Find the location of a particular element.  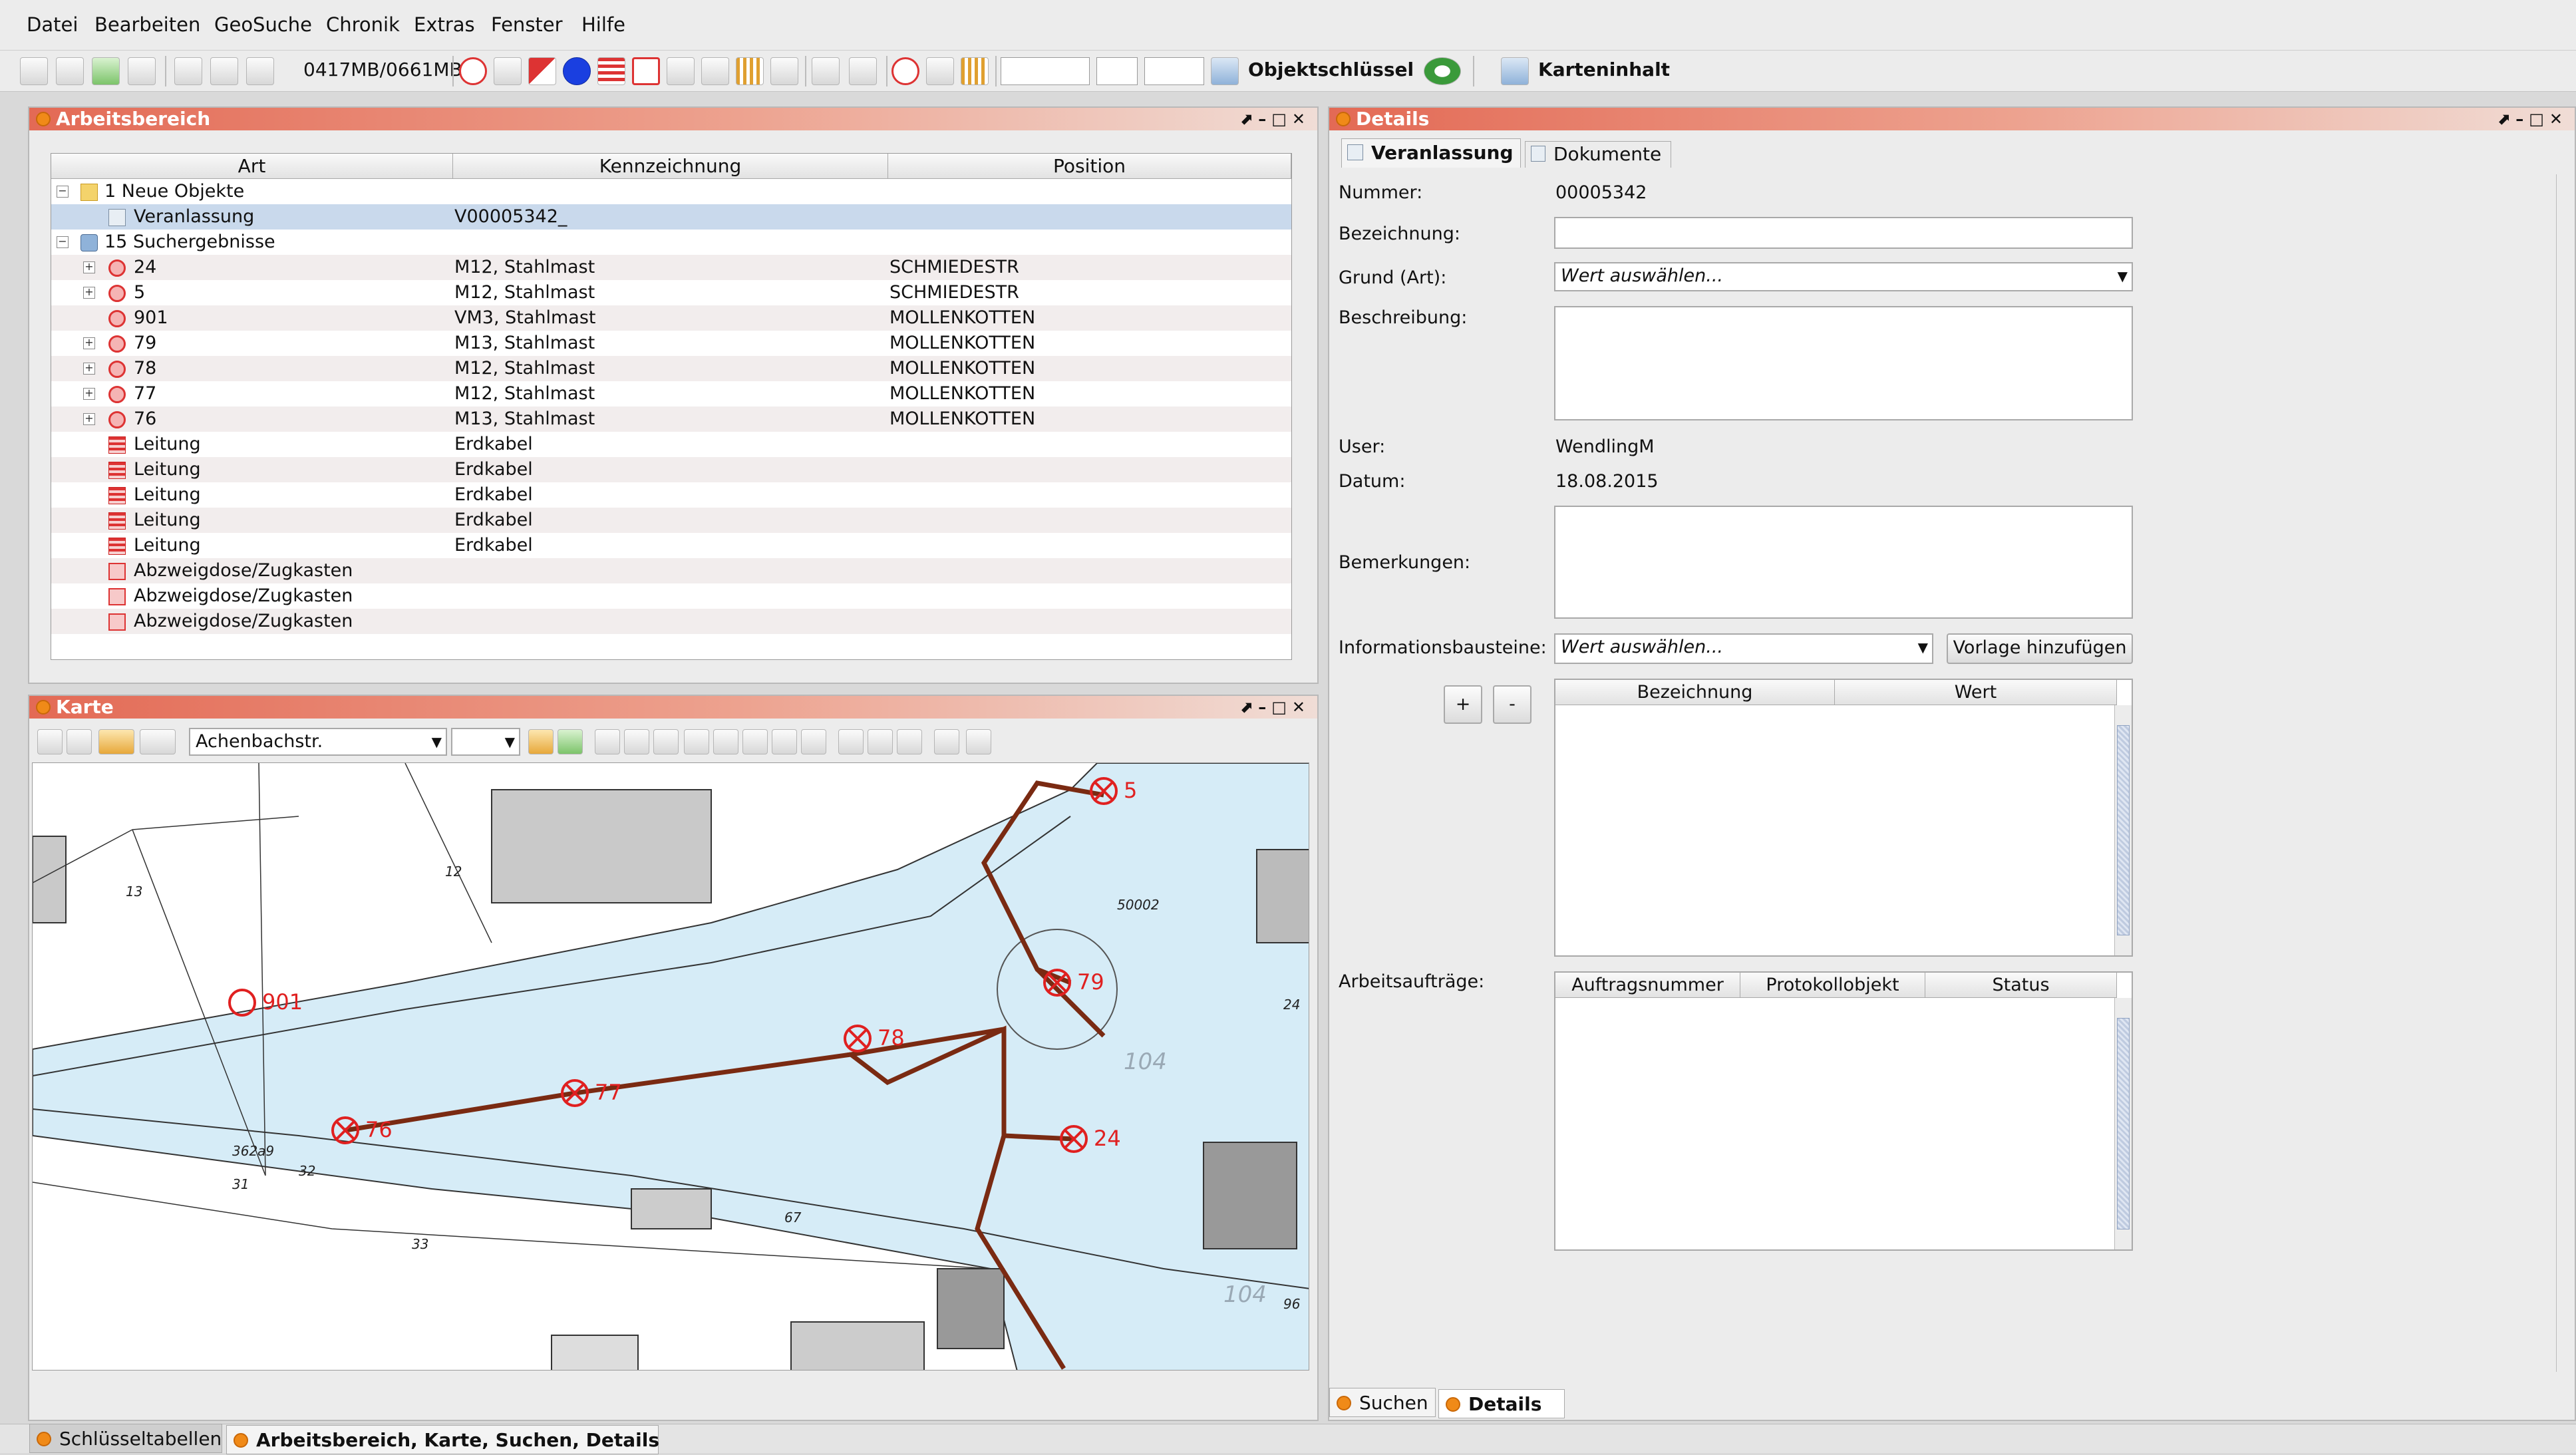

abzweigdose-icon is located at coordinates (681, 71).